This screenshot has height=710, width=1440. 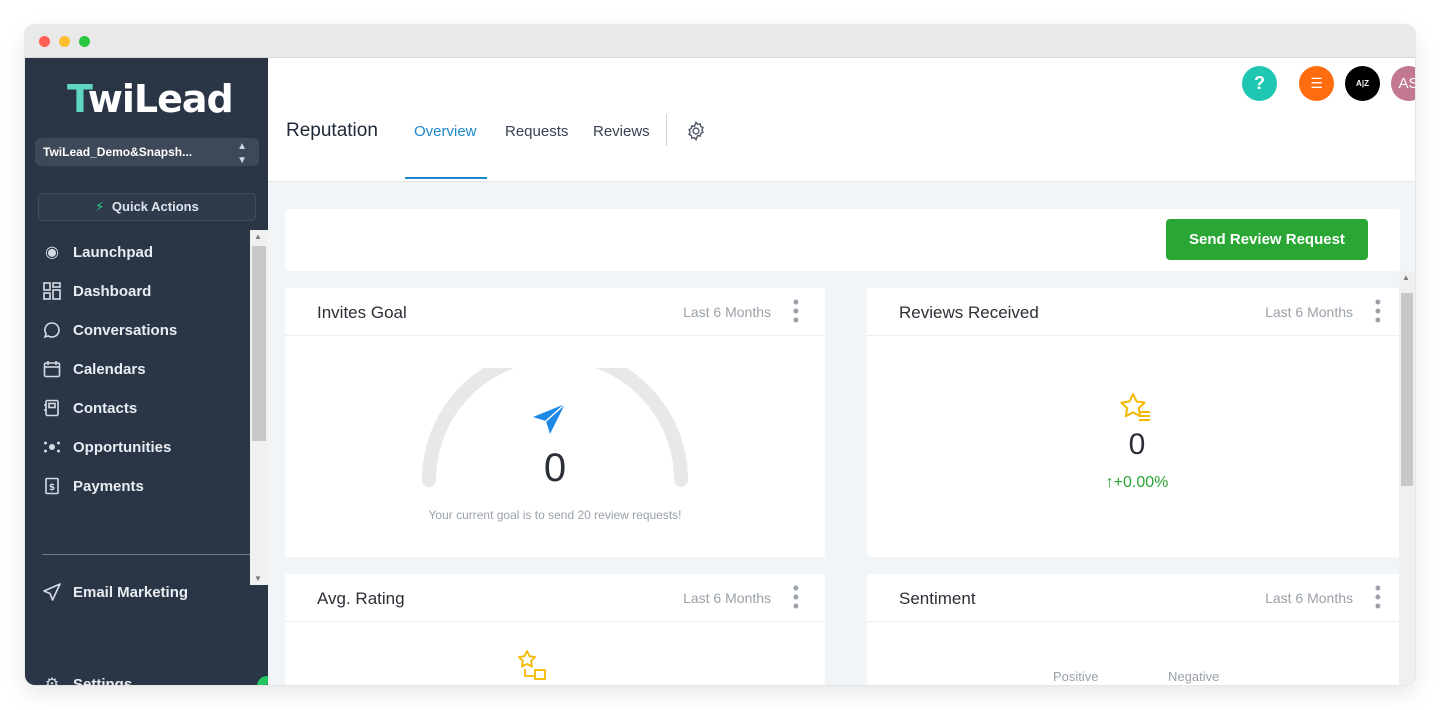 I want to click on sidebar-item-payments: $ Payments, so click(x=137, y=486).